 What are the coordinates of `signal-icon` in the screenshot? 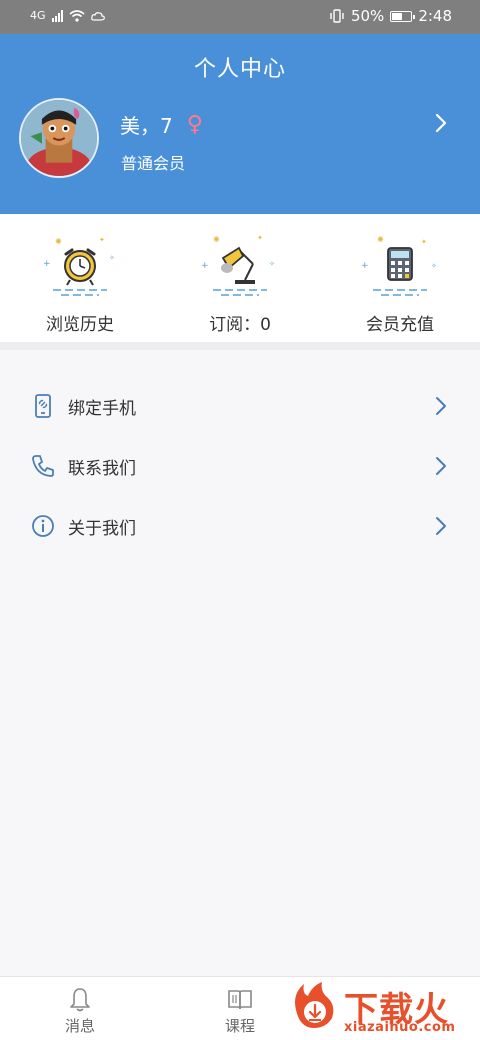 It's located at (57, 15).